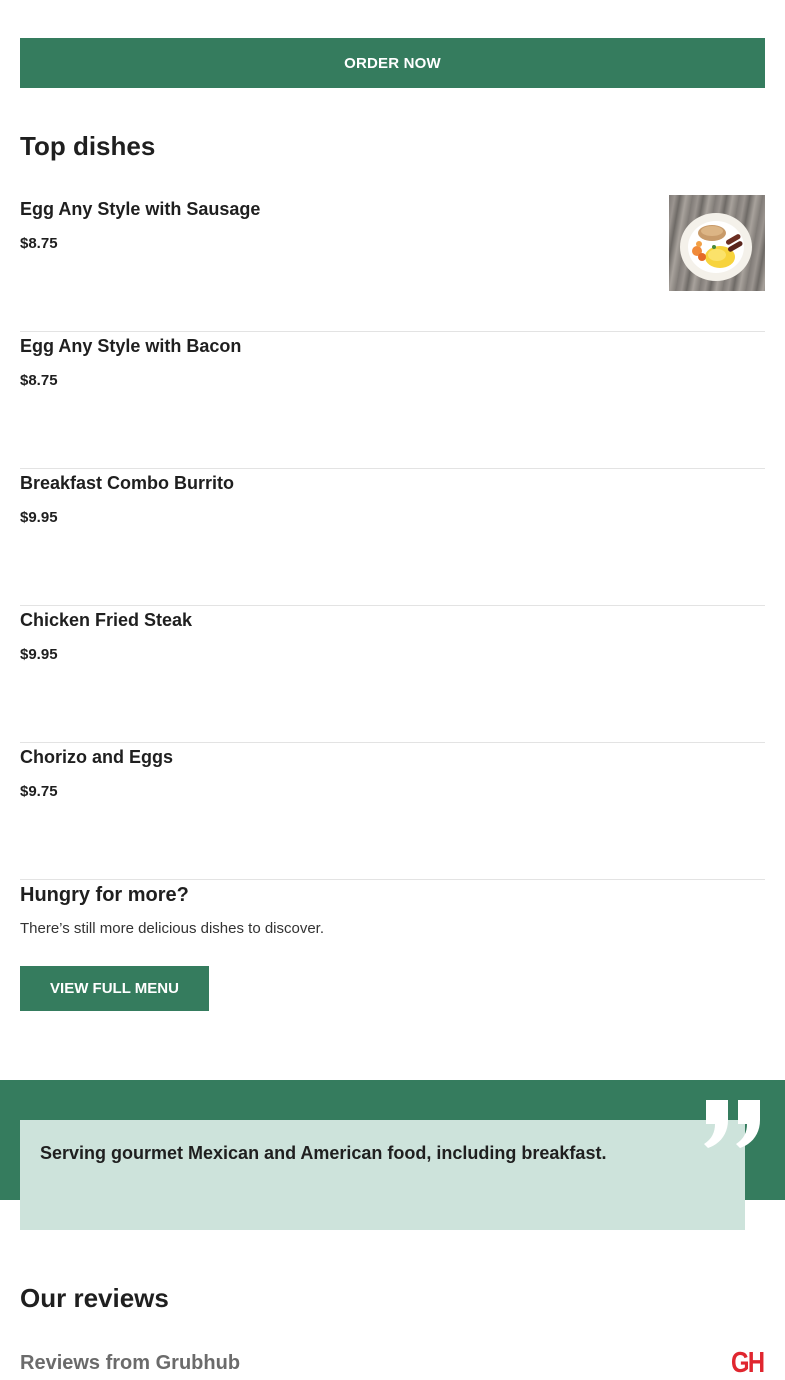 This screenshot has height=1380, width=785. What do you see at coordinates (734, 1124) in the screenshot?
I see `quote-icon` at bounding box center [734, 1124].